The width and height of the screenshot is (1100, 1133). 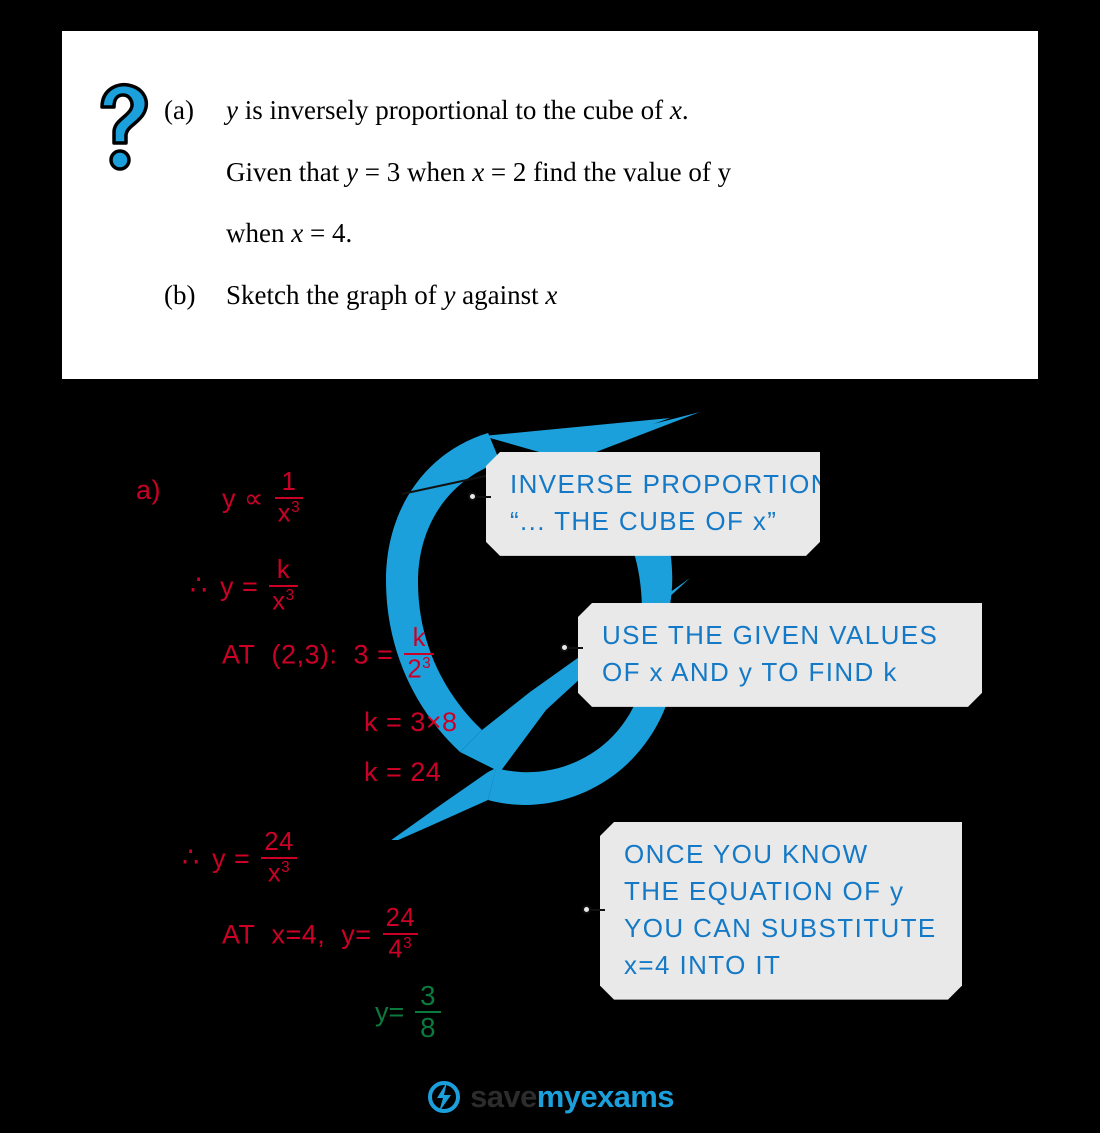 I want to click on working-step-final-equation: ∴ y = 24 x3, so click(x=241, y=859).